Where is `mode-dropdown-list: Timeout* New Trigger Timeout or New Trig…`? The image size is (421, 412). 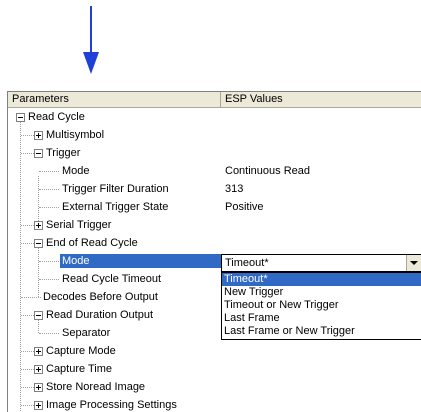
mode-dropdown-list: Timeout* New Trigger Timeout or New Trig… is located at coordinates (321, 306).